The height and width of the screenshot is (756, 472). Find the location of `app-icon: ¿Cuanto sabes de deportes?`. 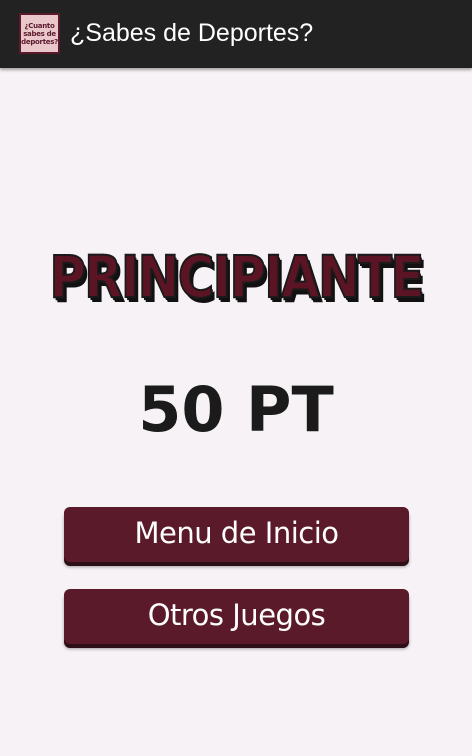

app-icon: ¿Cuanto sabes de deportes? is located at coordinates (39, 33).